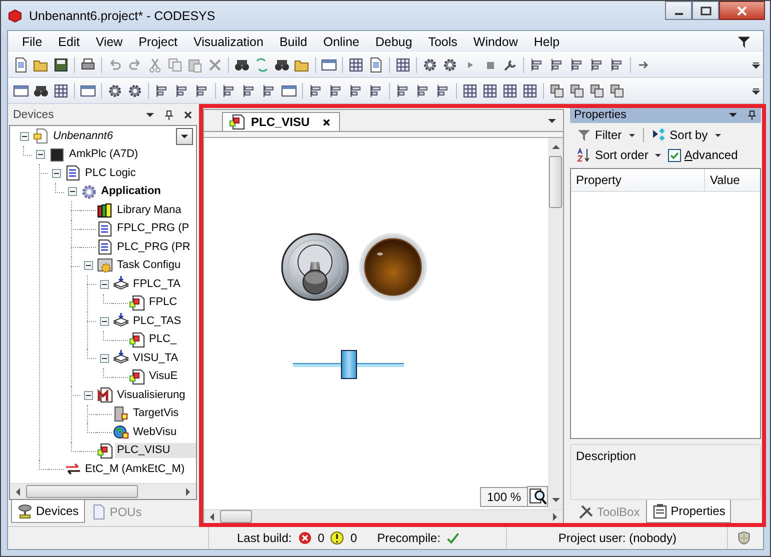 The width and height of the screenshot is (771, 557). I want to click on new-document-icon, so click(21, 65).